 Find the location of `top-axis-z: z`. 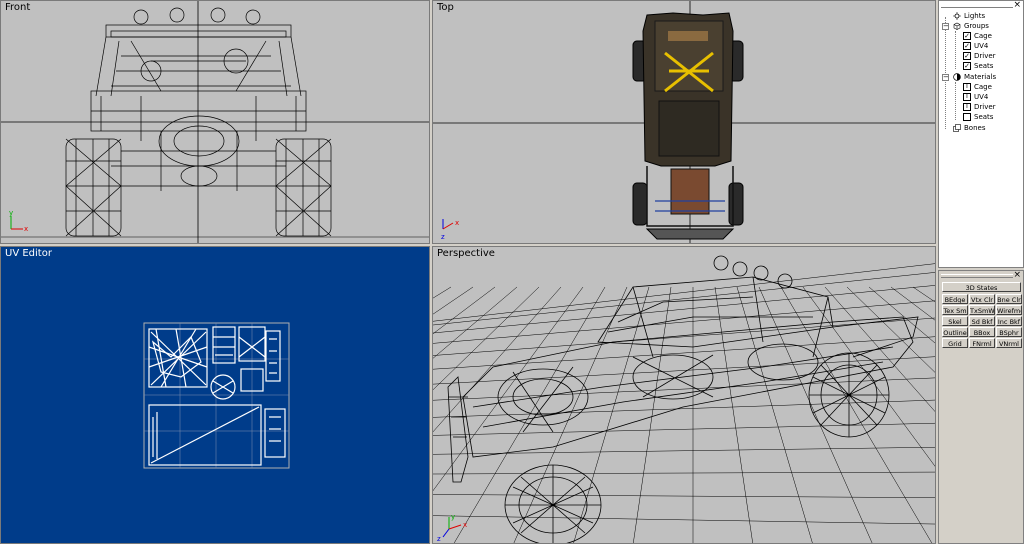

top-axis-z: z is located at coordinates (443, 237).